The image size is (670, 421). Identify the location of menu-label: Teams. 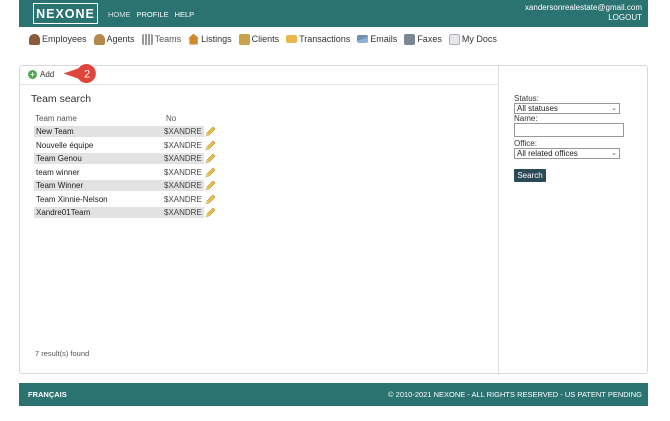
(168, 39).